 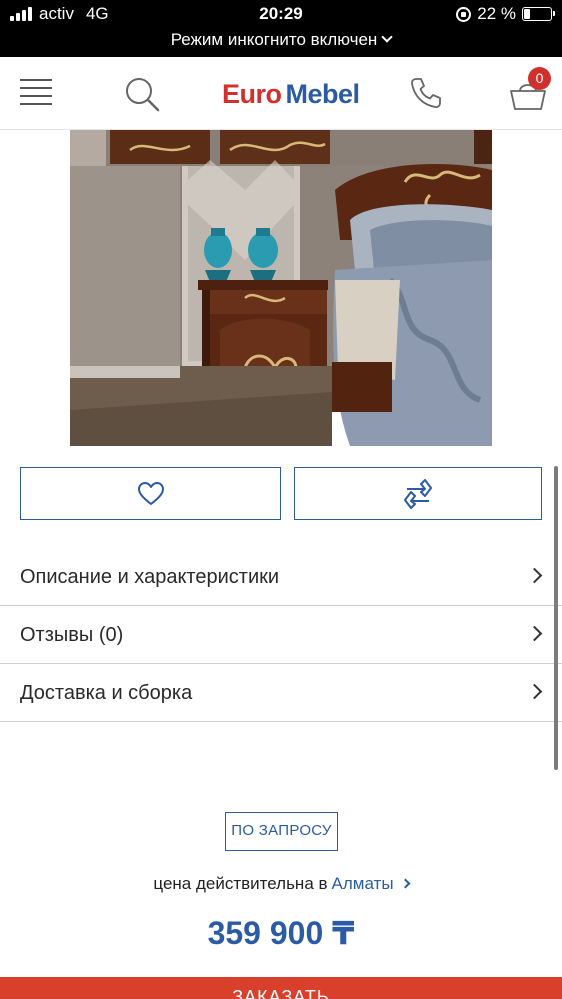 What do you see at coordinates (323, 94) in the screenshot?
I see `logo-mebel: Mebel` at bounding box center [323, 94].